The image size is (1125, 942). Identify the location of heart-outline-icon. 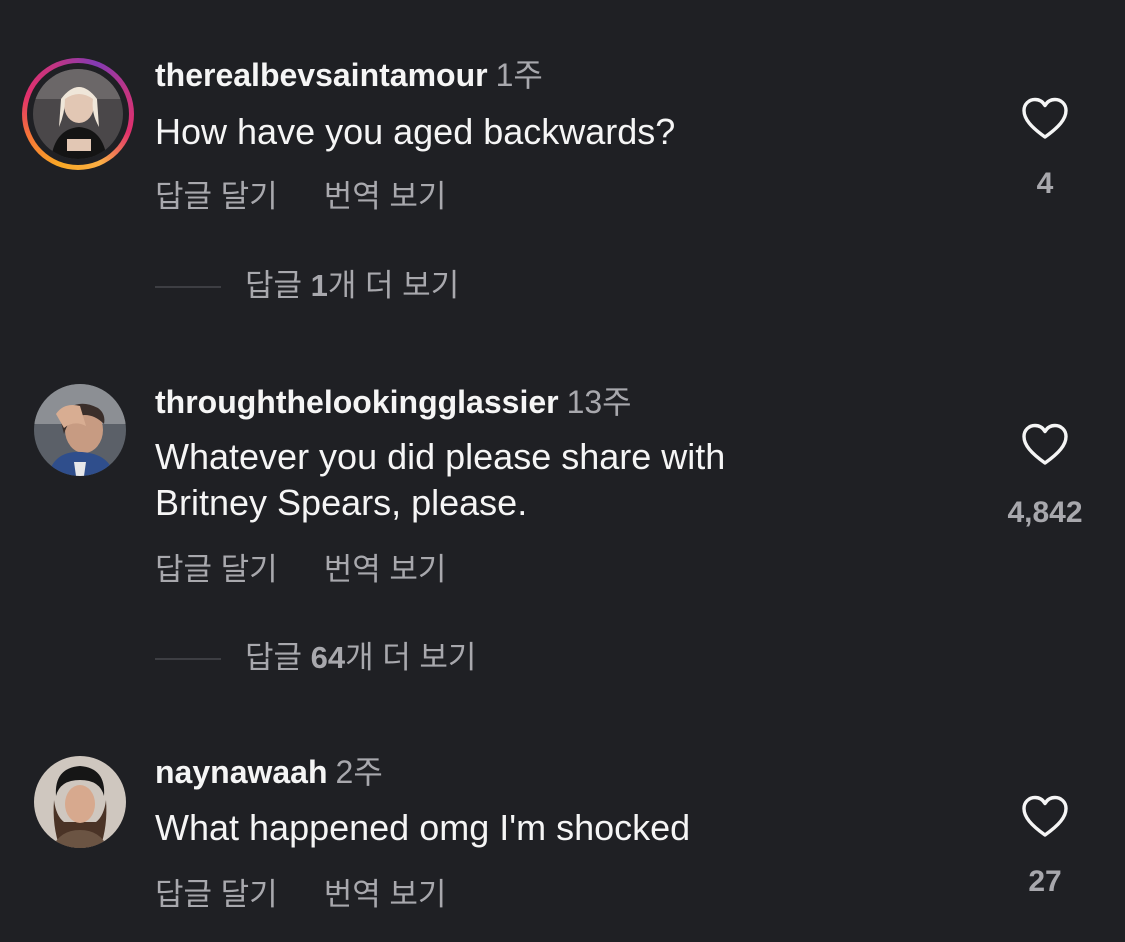
(1045, 817).